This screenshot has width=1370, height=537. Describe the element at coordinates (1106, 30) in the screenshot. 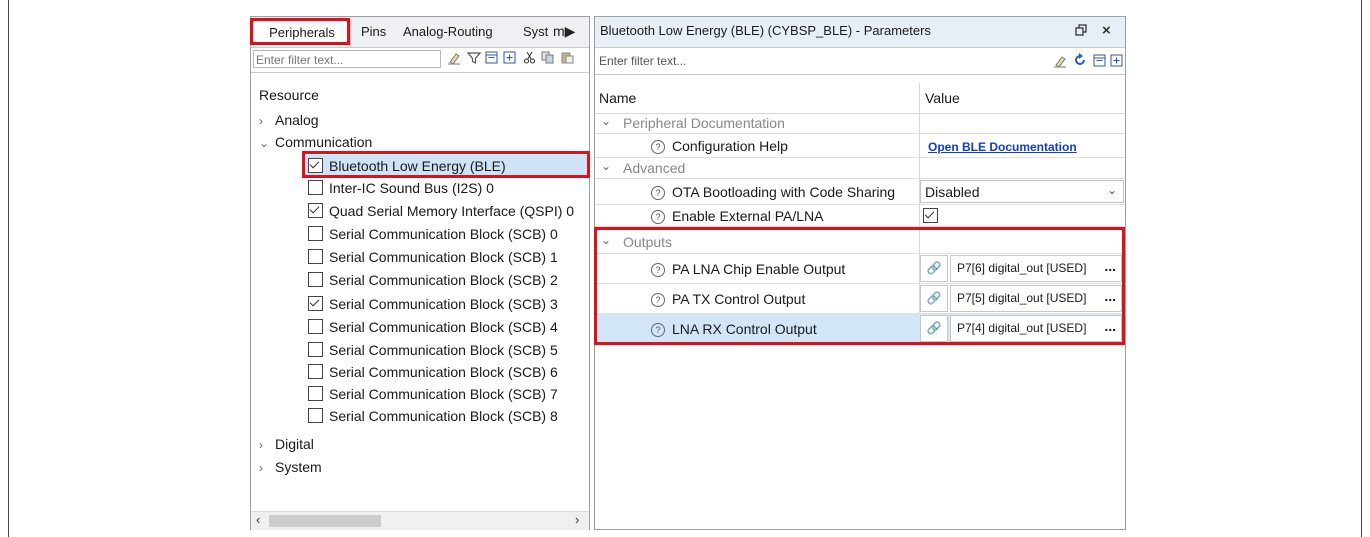

I see `close-icon: ×` at that location.